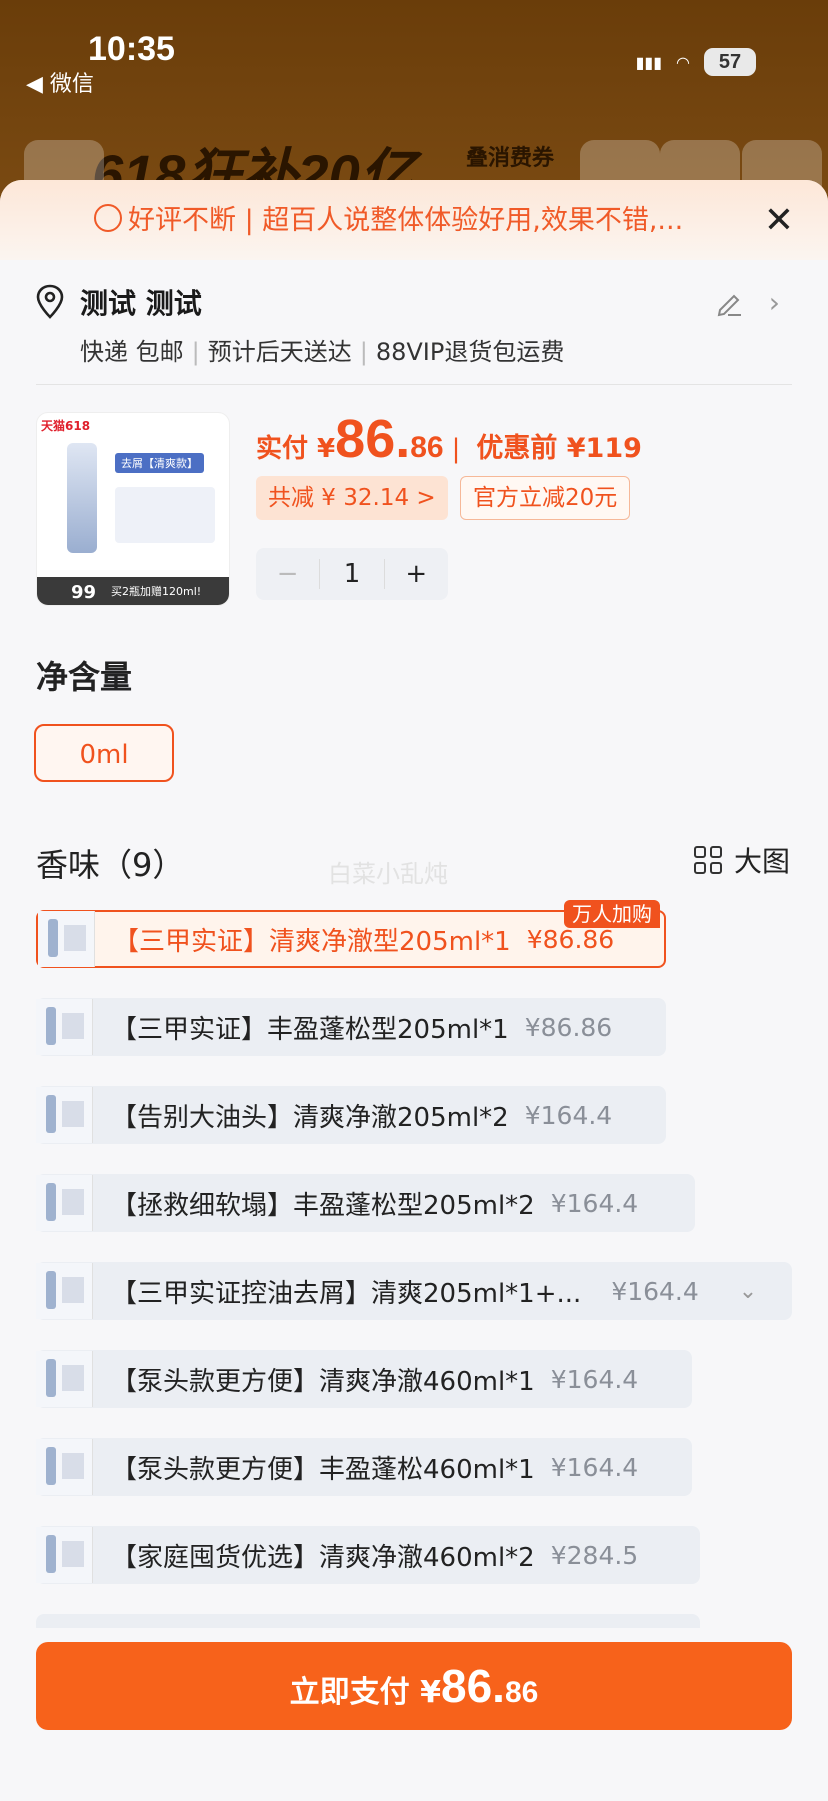  I want to click on scent-option: 【泵头款更方便】丰盈蓬松460ml*1 ¥164.4, so click(364, 1467).